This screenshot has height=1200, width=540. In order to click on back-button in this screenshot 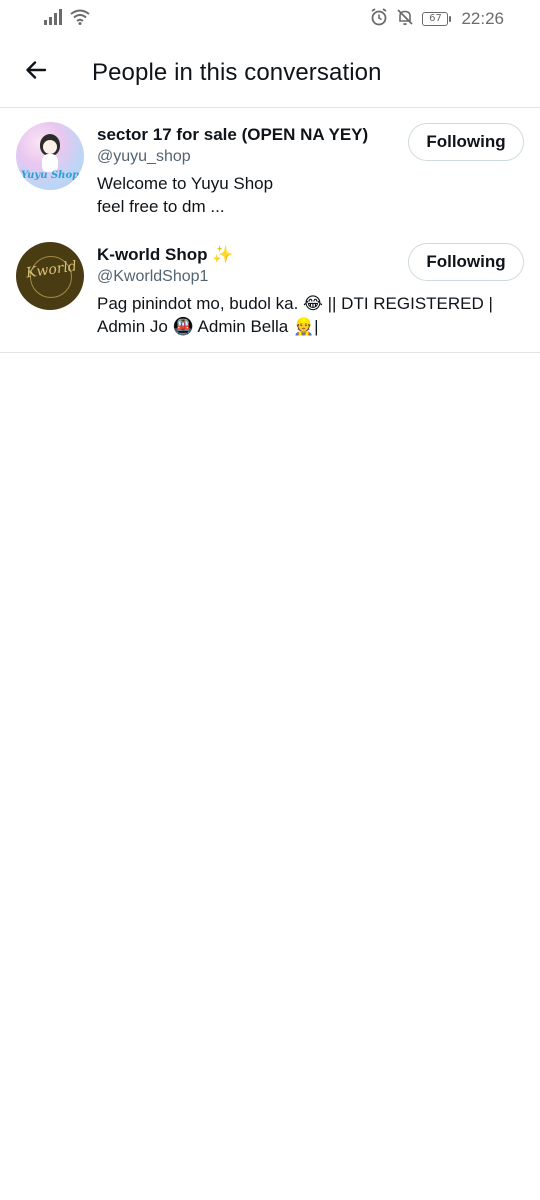, I will do `click(36, 73)`.